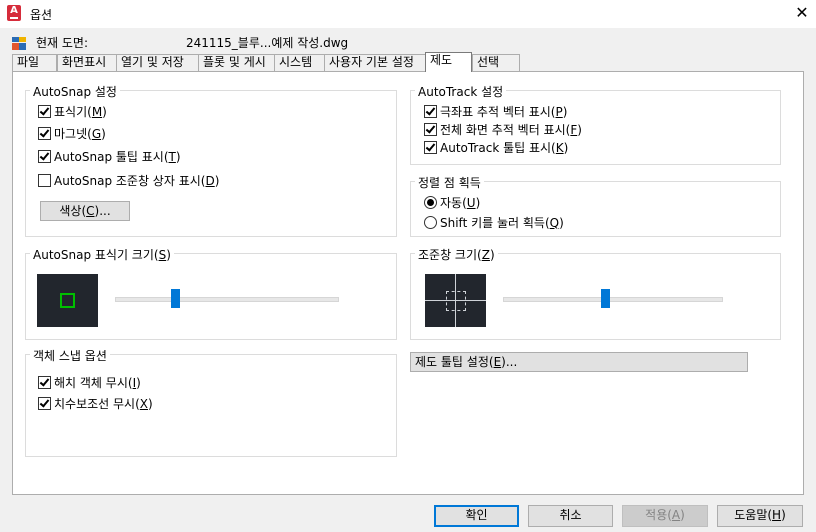 The image size is (816, 532). Describe the element at coordinates (211, 293) in the screenshot. I see `marker-size-group: AutoSnap 표식기 크기(S)` at that location.